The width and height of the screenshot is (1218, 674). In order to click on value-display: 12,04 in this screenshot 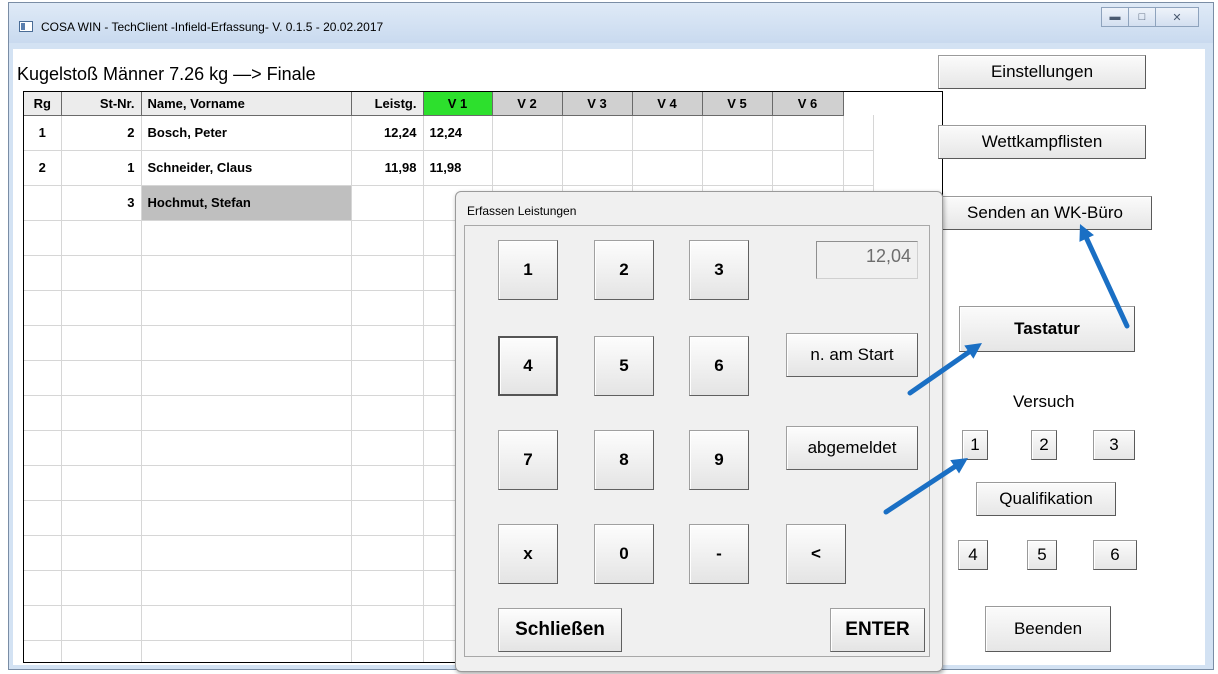, I will do `click(867, 260)`.